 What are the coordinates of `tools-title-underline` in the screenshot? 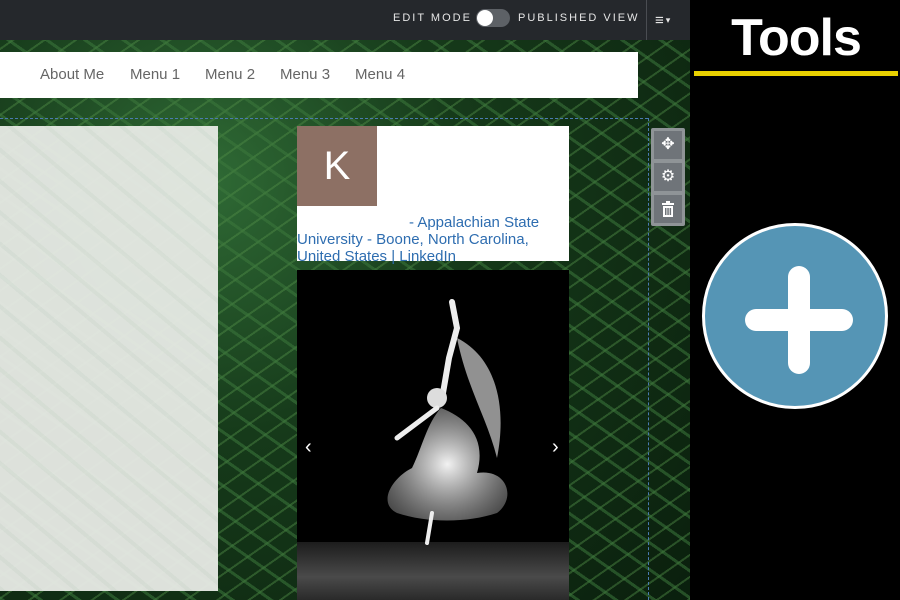 It's located at (796, 73).